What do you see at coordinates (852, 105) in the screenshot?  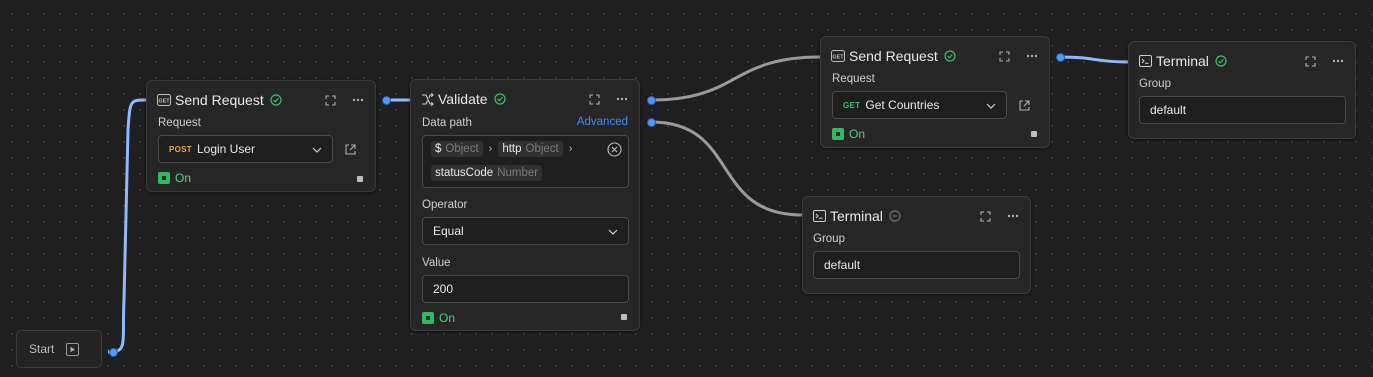 I see `method-badge: GET` at bounding box center [852, 105].